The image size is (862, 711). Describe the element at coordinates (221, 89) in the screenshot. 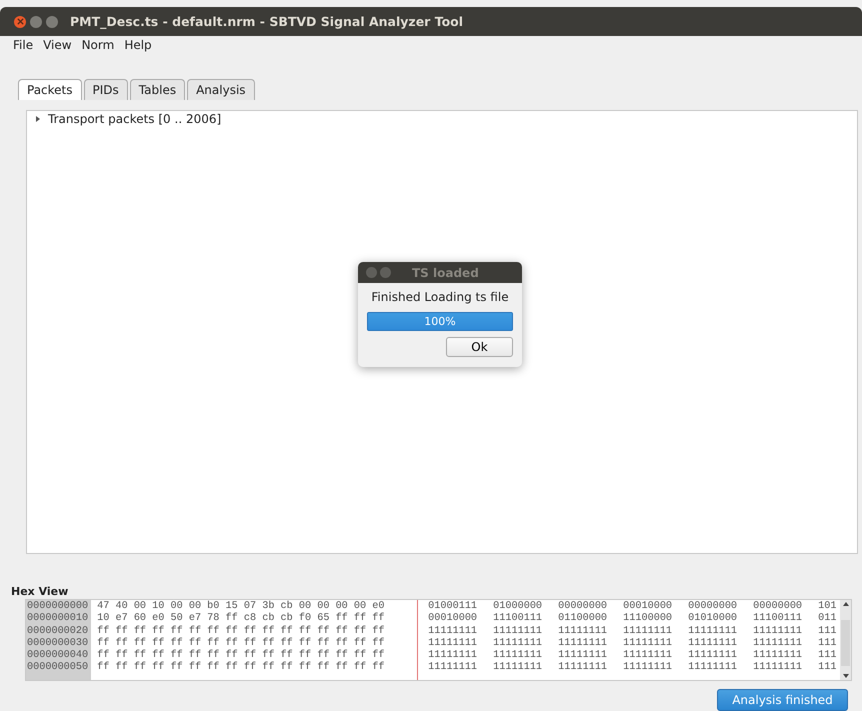

I see `tab: Analysis` at that location.